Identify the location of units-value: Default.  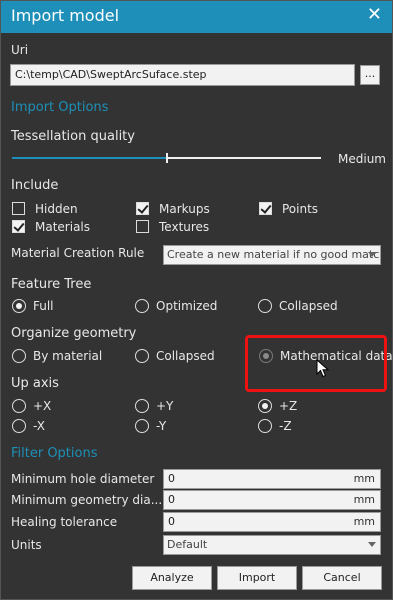
(187, 544).